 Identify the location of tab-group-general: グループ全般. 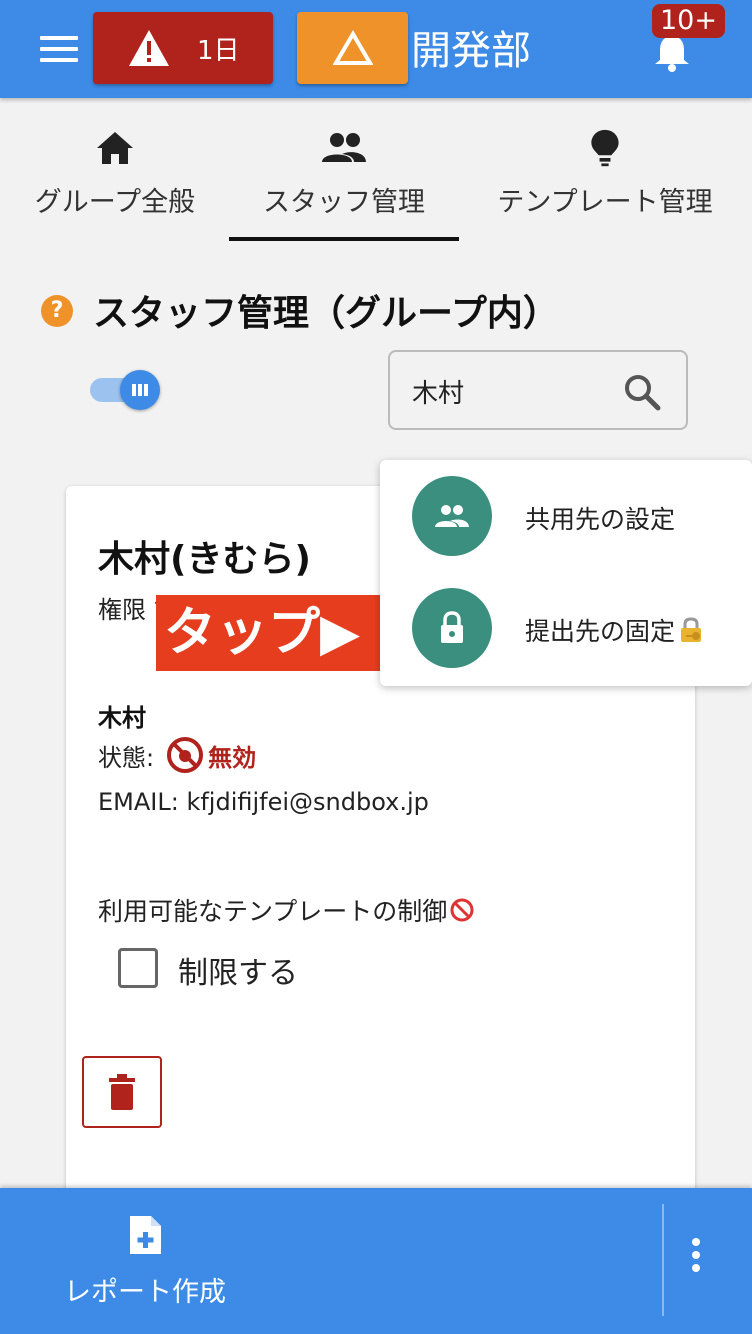
(115, 176).